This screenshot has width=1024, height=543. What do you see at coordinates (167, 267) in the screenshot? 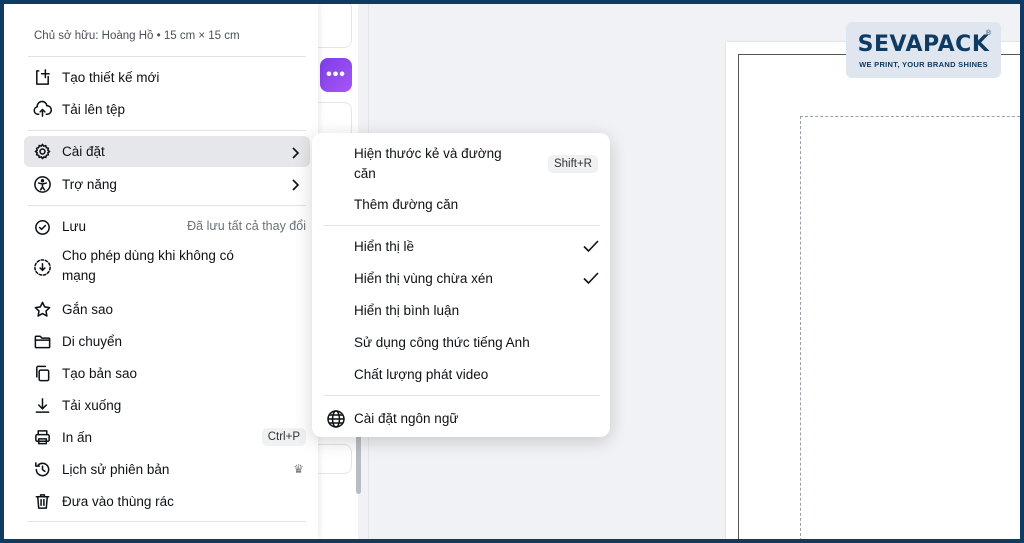
I see `menu-item-offline: Cho phép dùng khi không có mạng` at bounding box center [167, 267].